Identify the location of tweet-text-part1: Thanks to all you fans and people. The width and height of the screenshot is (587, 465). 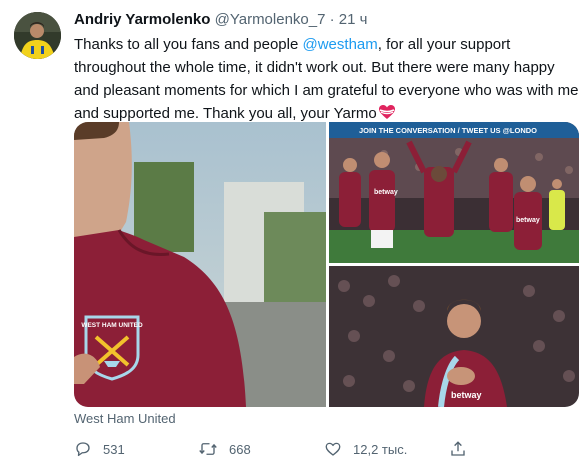
(188, 44).